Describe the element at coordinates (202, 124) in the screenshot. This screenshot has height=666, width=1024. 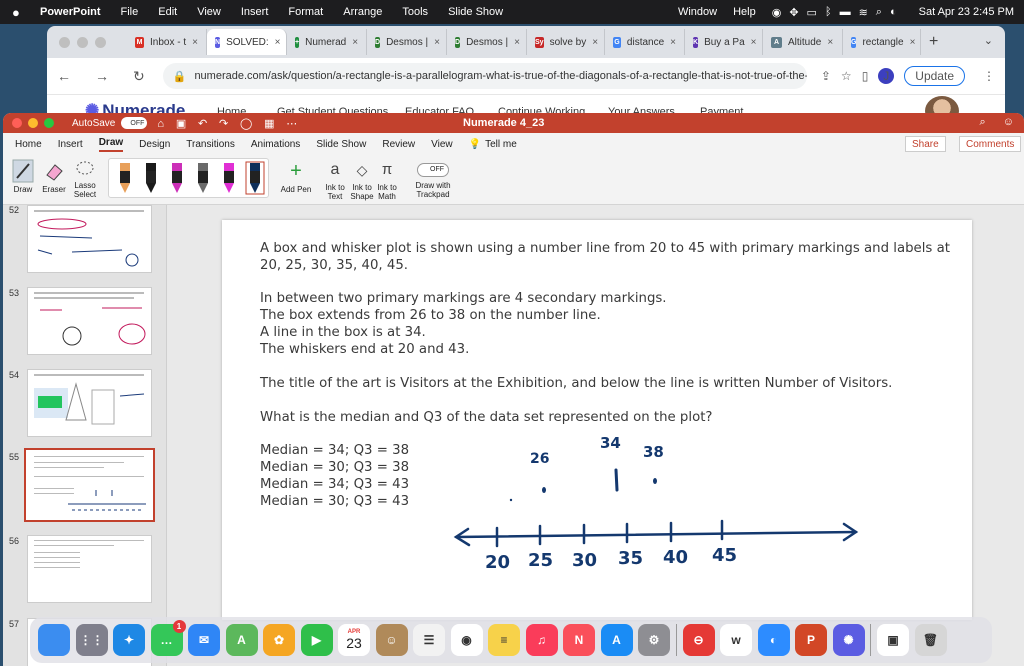
I see `undo-icon: ↶` at that location.